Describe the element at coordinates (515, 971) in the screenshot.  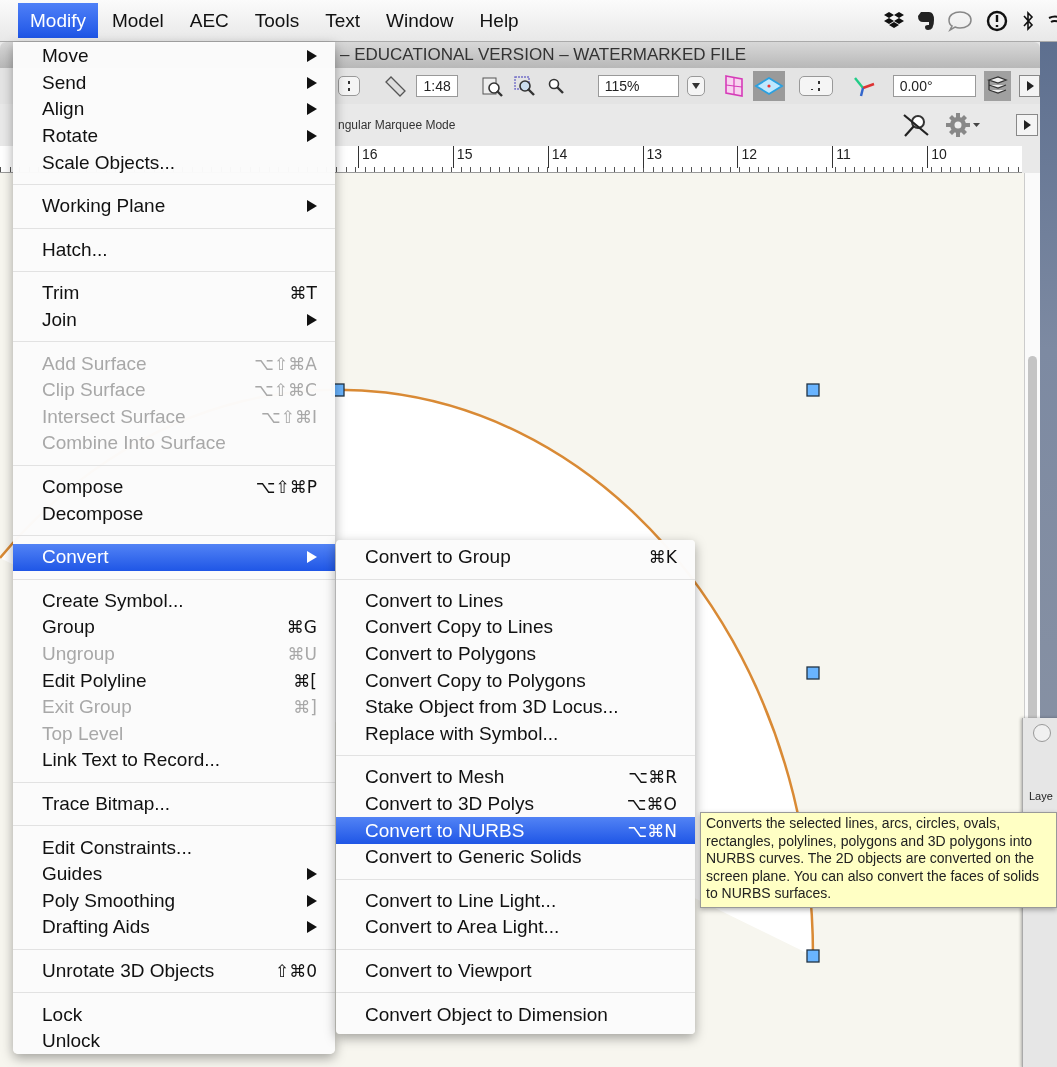
I see `menu-item: Convert to Viewport` at that location.